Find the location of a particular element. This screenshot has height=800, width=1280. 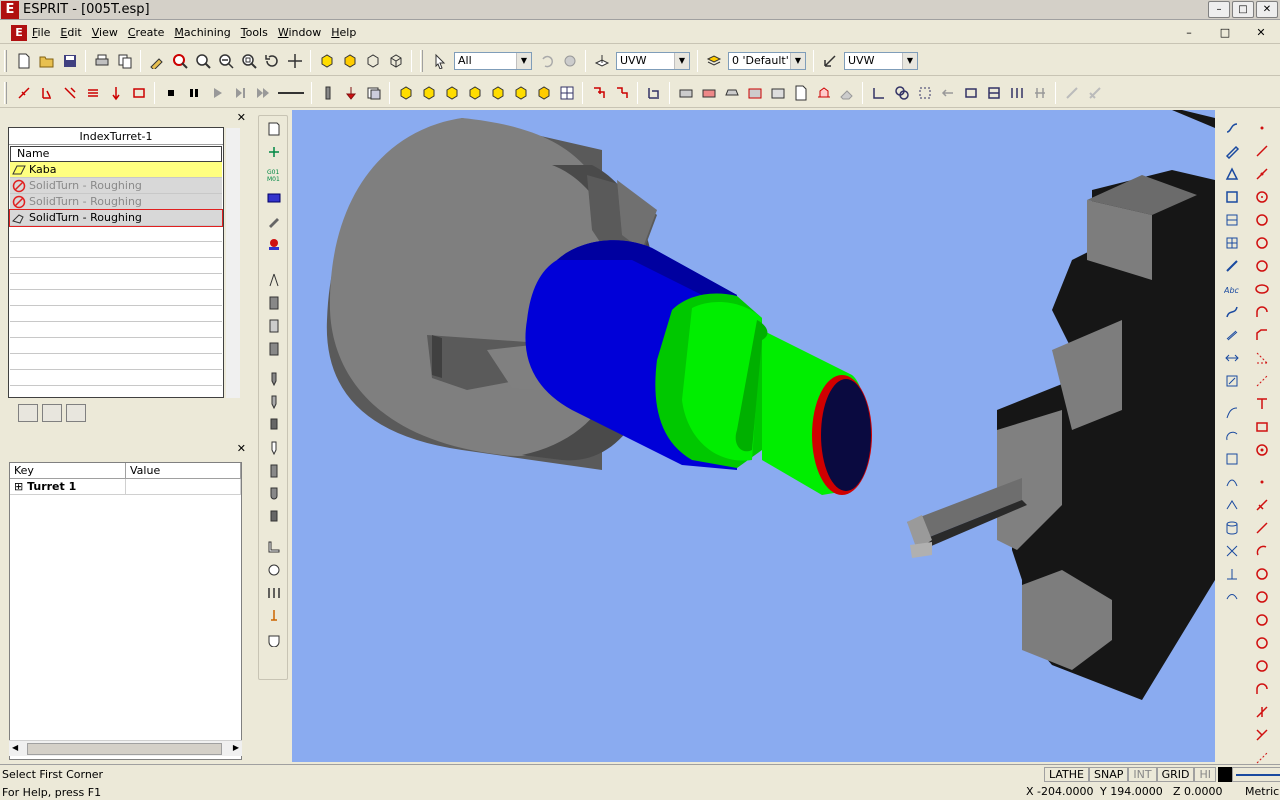

transform-icon is located at coordinates (599, 93).